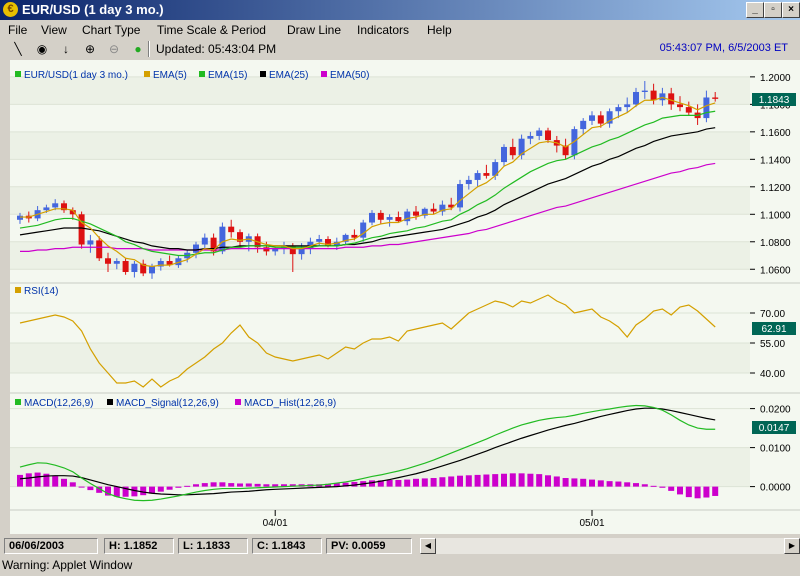 Image resolution: width=800 pixels, height=576 pixels. I want to click on status-close: C: 1.1843, so click(287, 546).